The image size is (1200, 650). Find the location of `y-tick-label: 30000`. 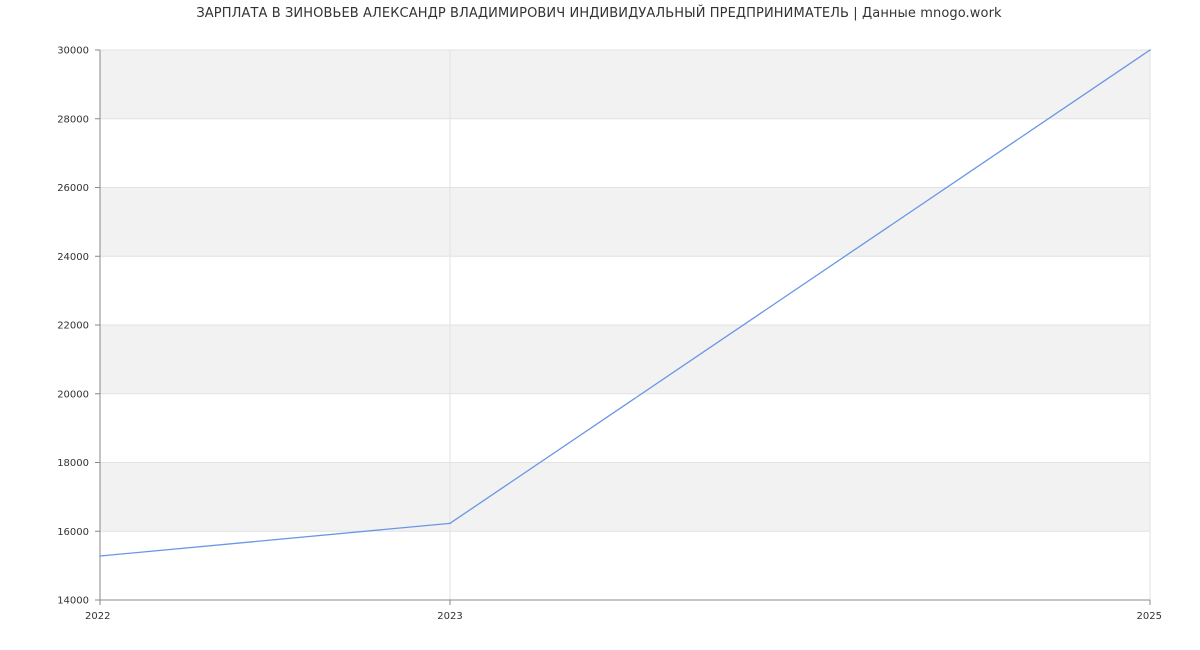

y-tick-label: 30000 is located at coordinates (73, 51).